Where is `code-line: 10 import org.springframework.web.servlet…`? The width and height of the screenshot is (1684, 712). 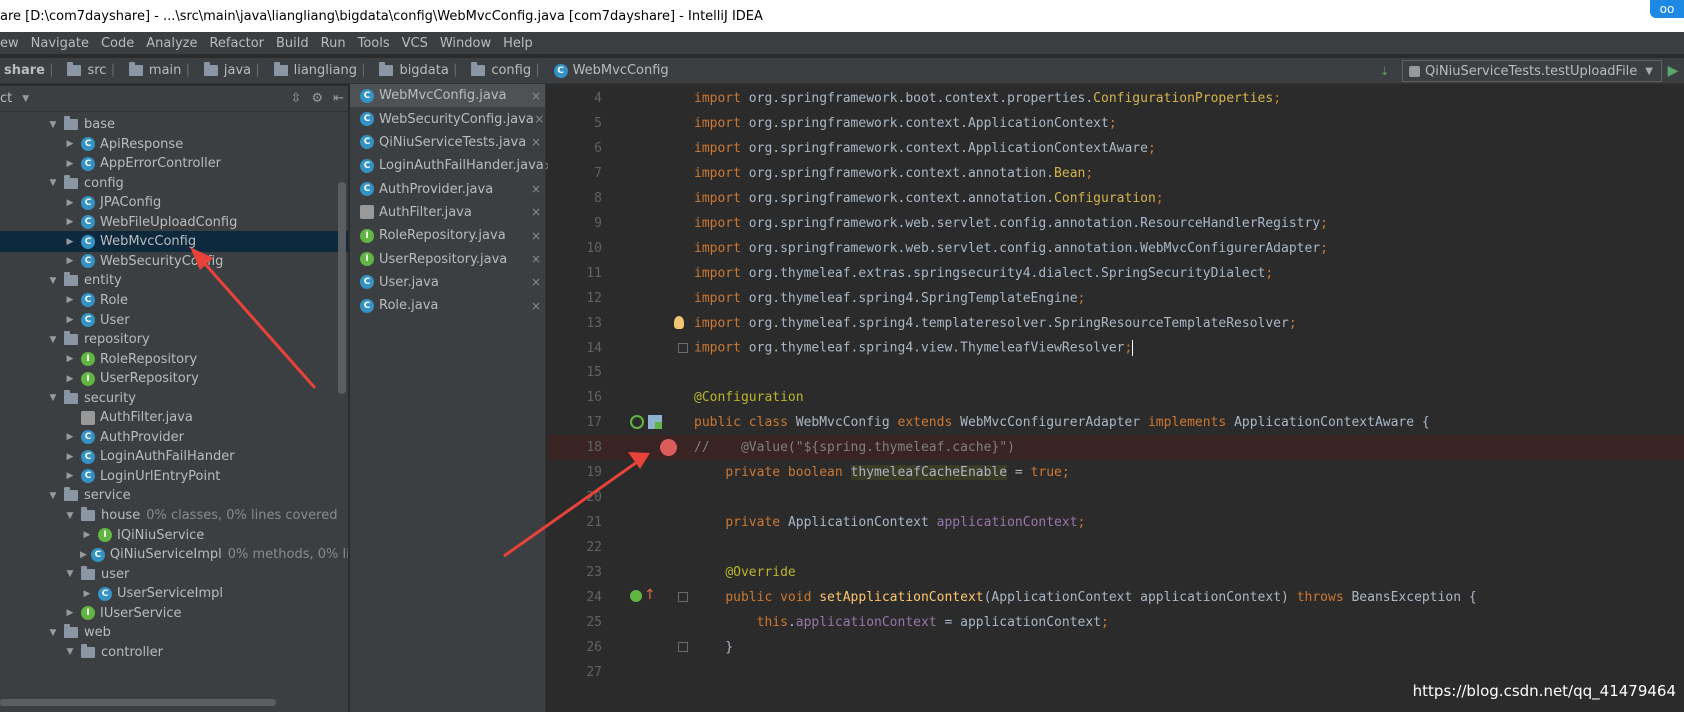 code-line: 10 import org.springframework.web.servlet… is located at coordinates (1116, 248).